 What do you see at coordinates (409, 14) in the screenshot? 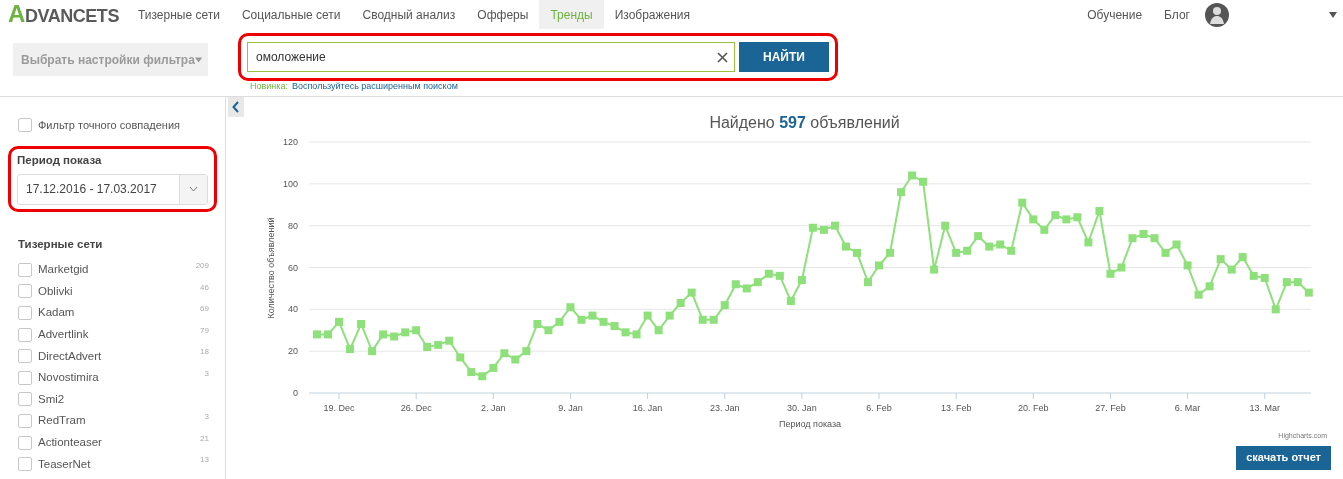
I see `nav-tab: Сводный анализ` at bounding box center [409, 14].